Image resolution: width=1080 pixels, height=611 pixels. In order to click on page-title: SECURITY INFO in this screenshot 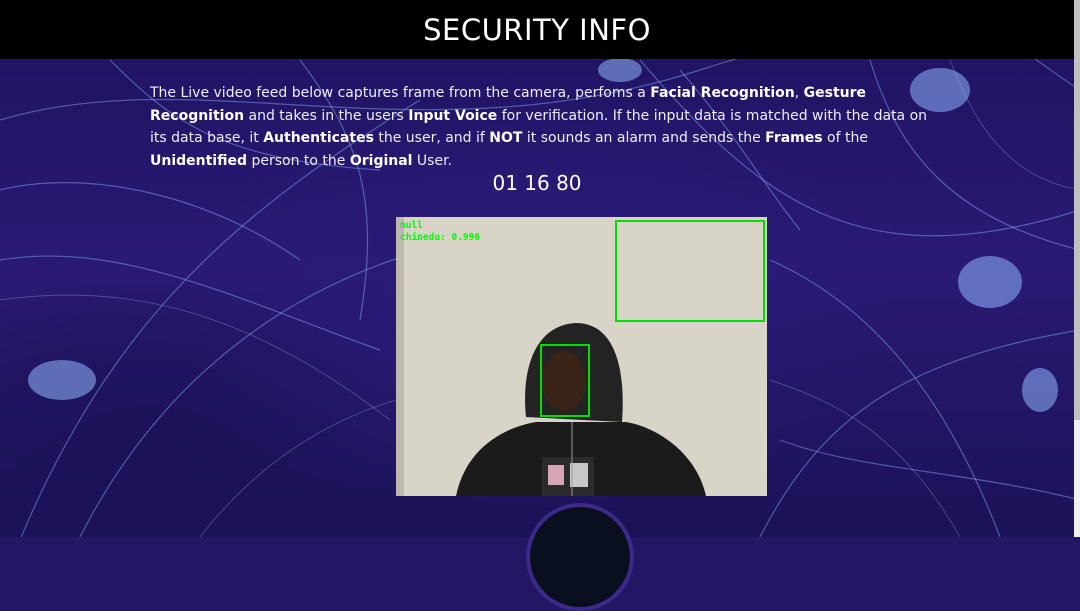, I will do `click(537, 29)`.